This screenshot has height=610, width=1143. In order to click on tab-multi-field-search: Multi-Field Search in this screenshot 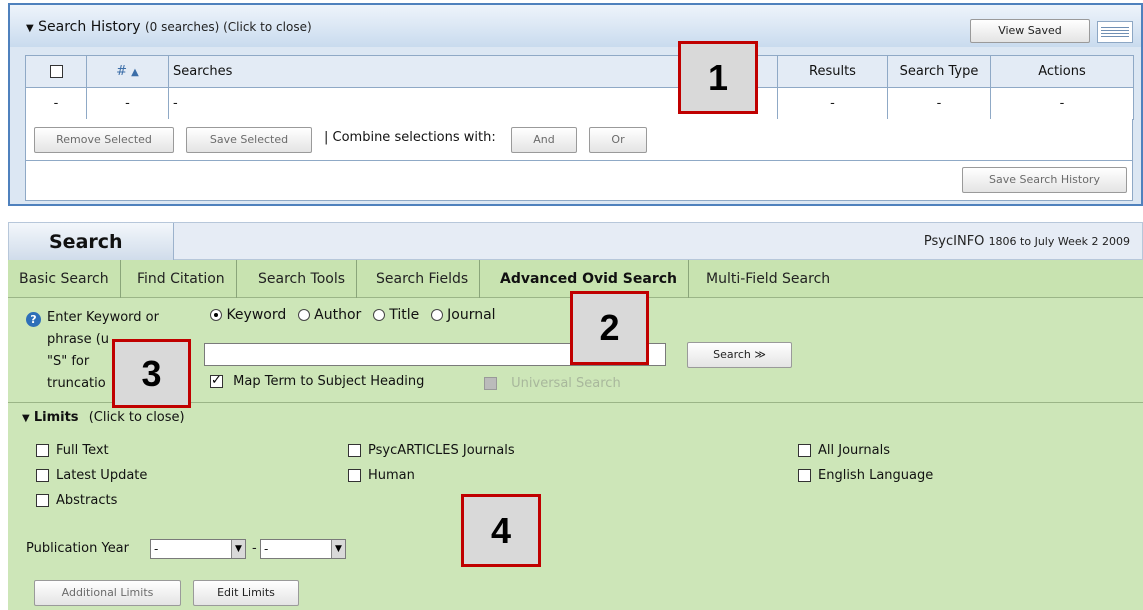, I will do `click(768, 279)`.